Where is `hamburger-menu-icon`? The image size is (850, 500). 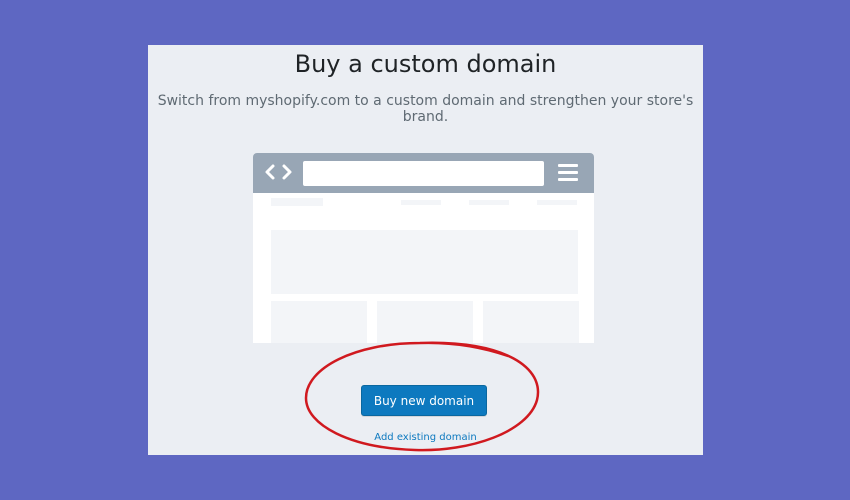
hamburger-menu-icon is located at coordinates (568, 173).